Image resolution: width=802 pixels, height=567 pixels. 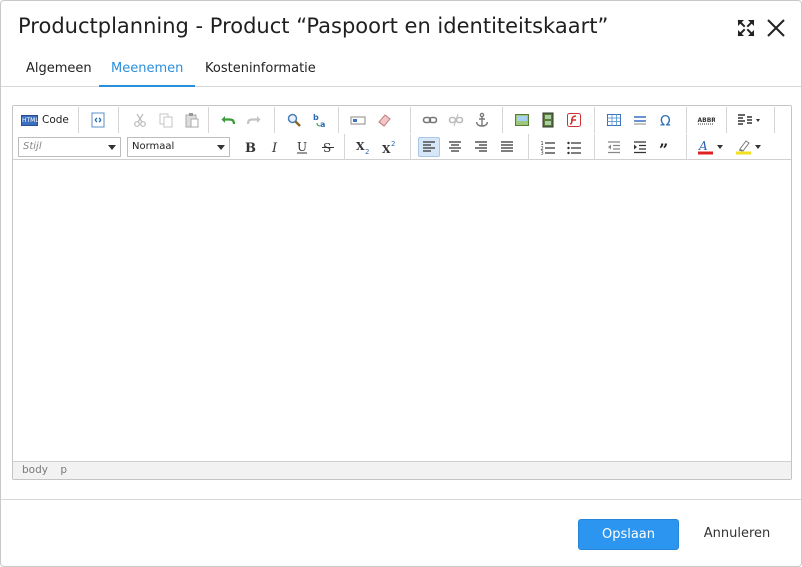 I want to click on svg-text: U, so click(x=302, y=147).